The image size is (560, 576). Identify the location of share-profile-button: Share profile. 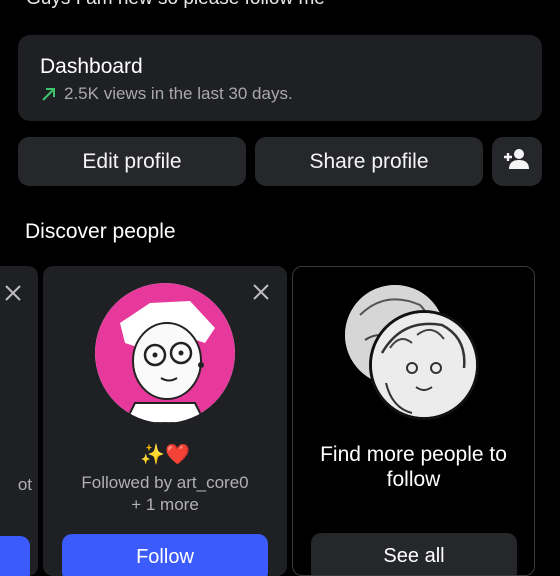
(369, 161).